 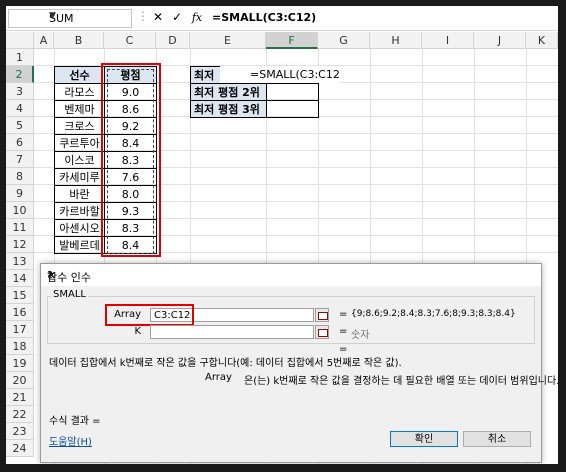 What do you see at coordinates (20, 210) in the screenshot?
I see `row-header: 10` at bounding box center [20, 210].